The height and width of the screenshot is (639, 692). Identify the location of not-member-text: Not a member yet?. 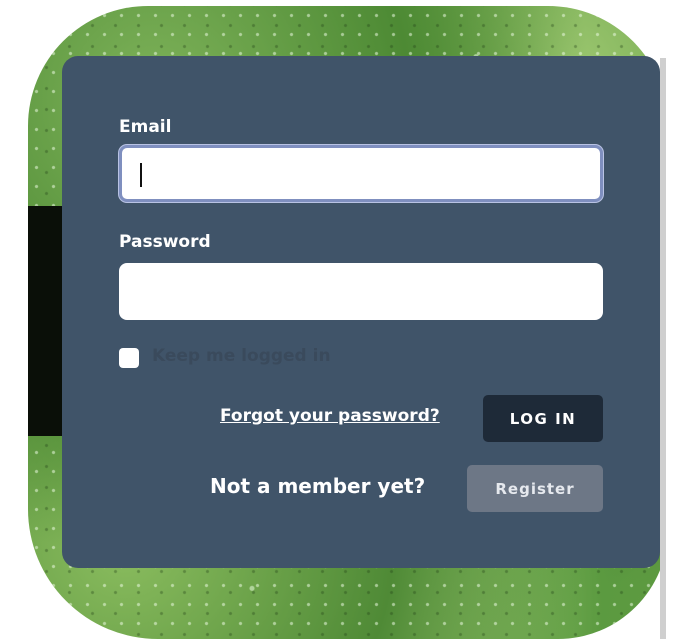
(318, 486).